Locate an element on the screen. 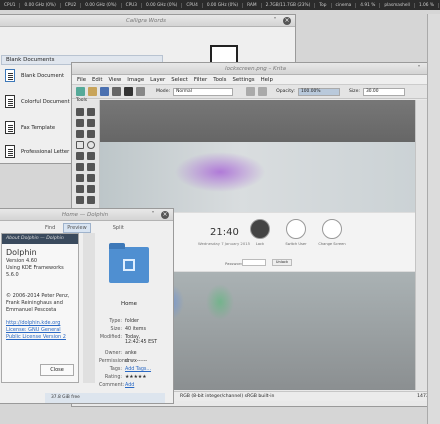 This screenshot has height=424, width=440. crop-tool-icon is located at coordinates (80, 123).